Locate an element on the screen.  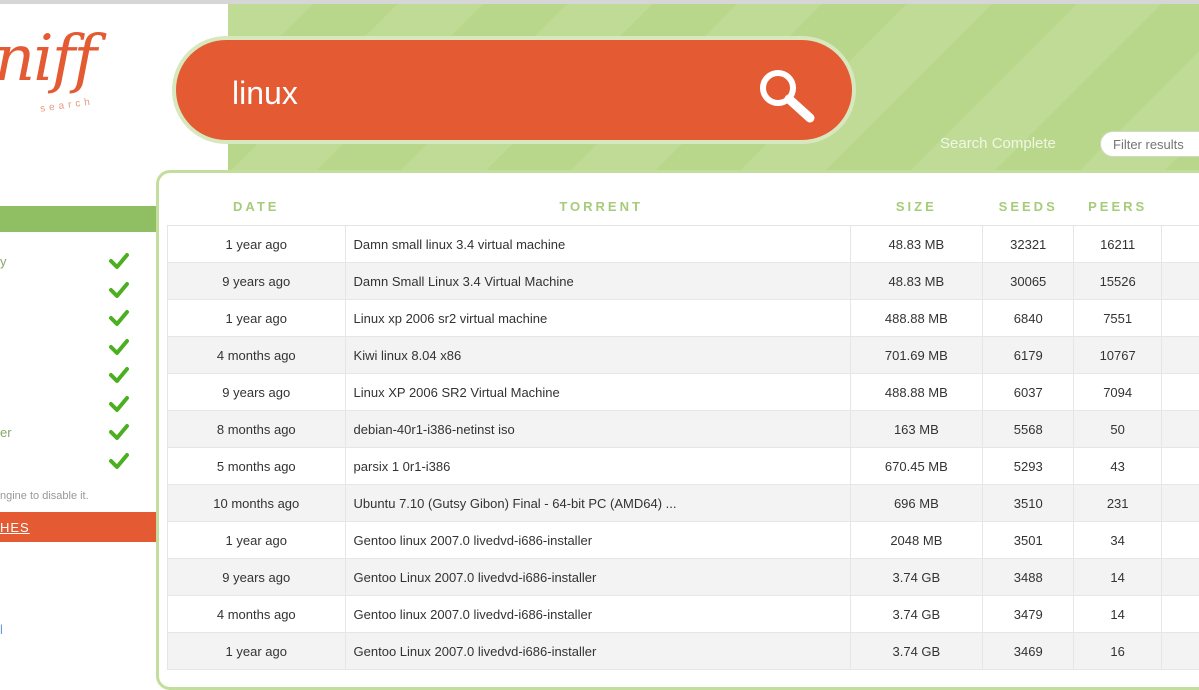
header-torrent: TORRENT is located at coordinates (597, 206).